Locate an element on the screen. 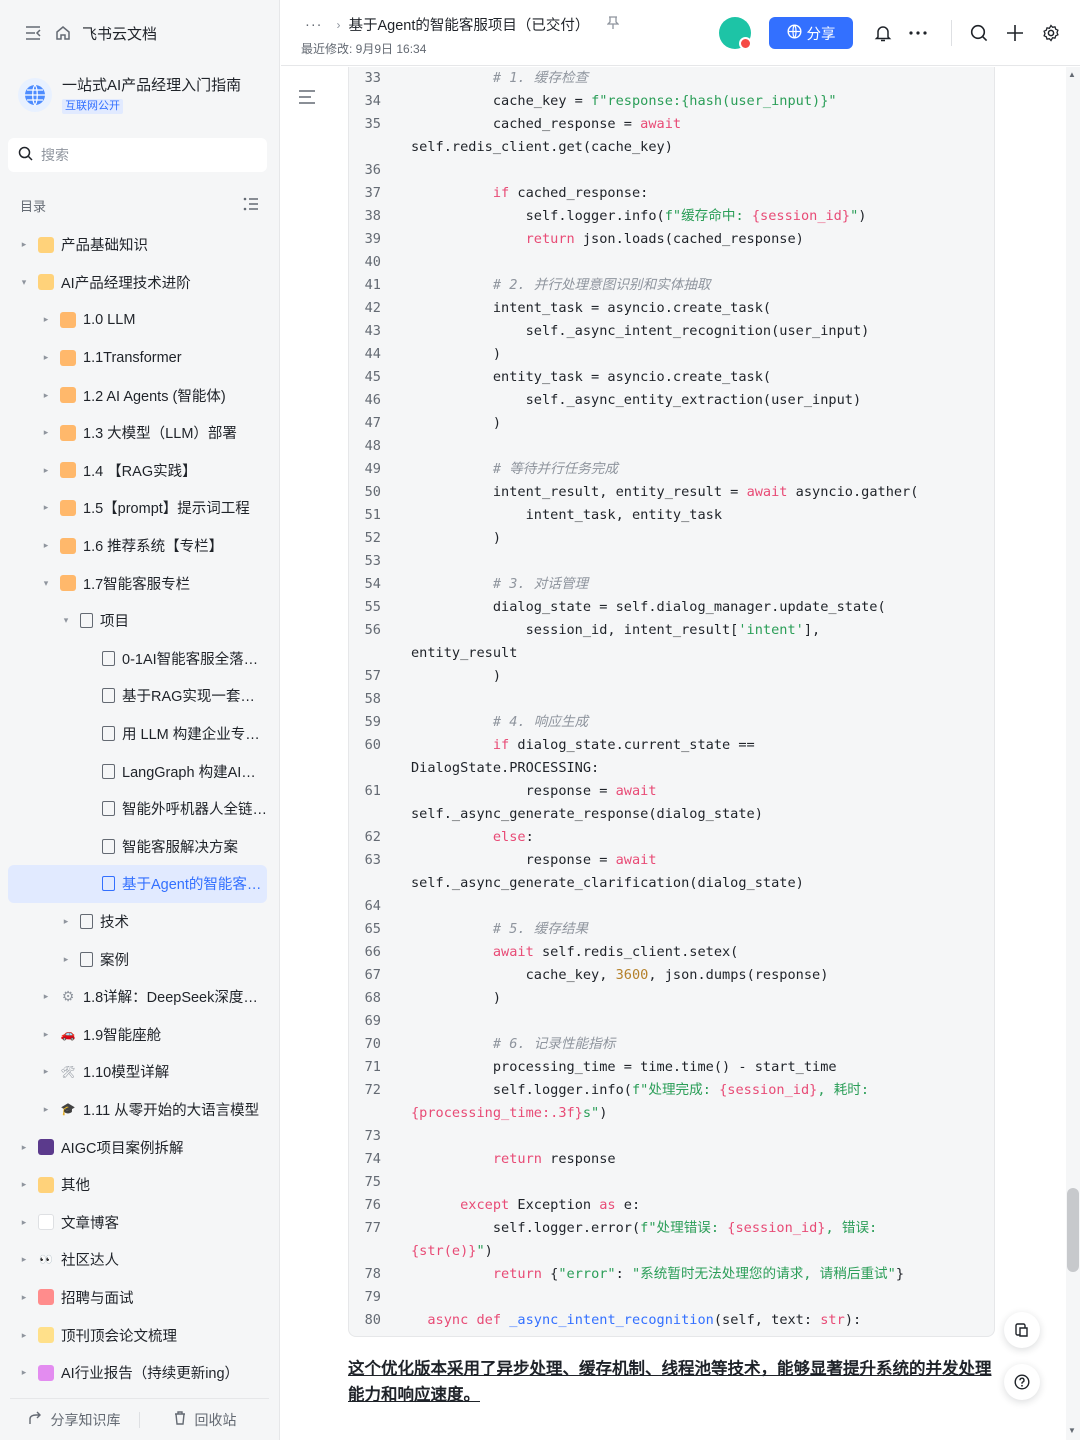  plus-icon is located at coordinates (1015, 33).